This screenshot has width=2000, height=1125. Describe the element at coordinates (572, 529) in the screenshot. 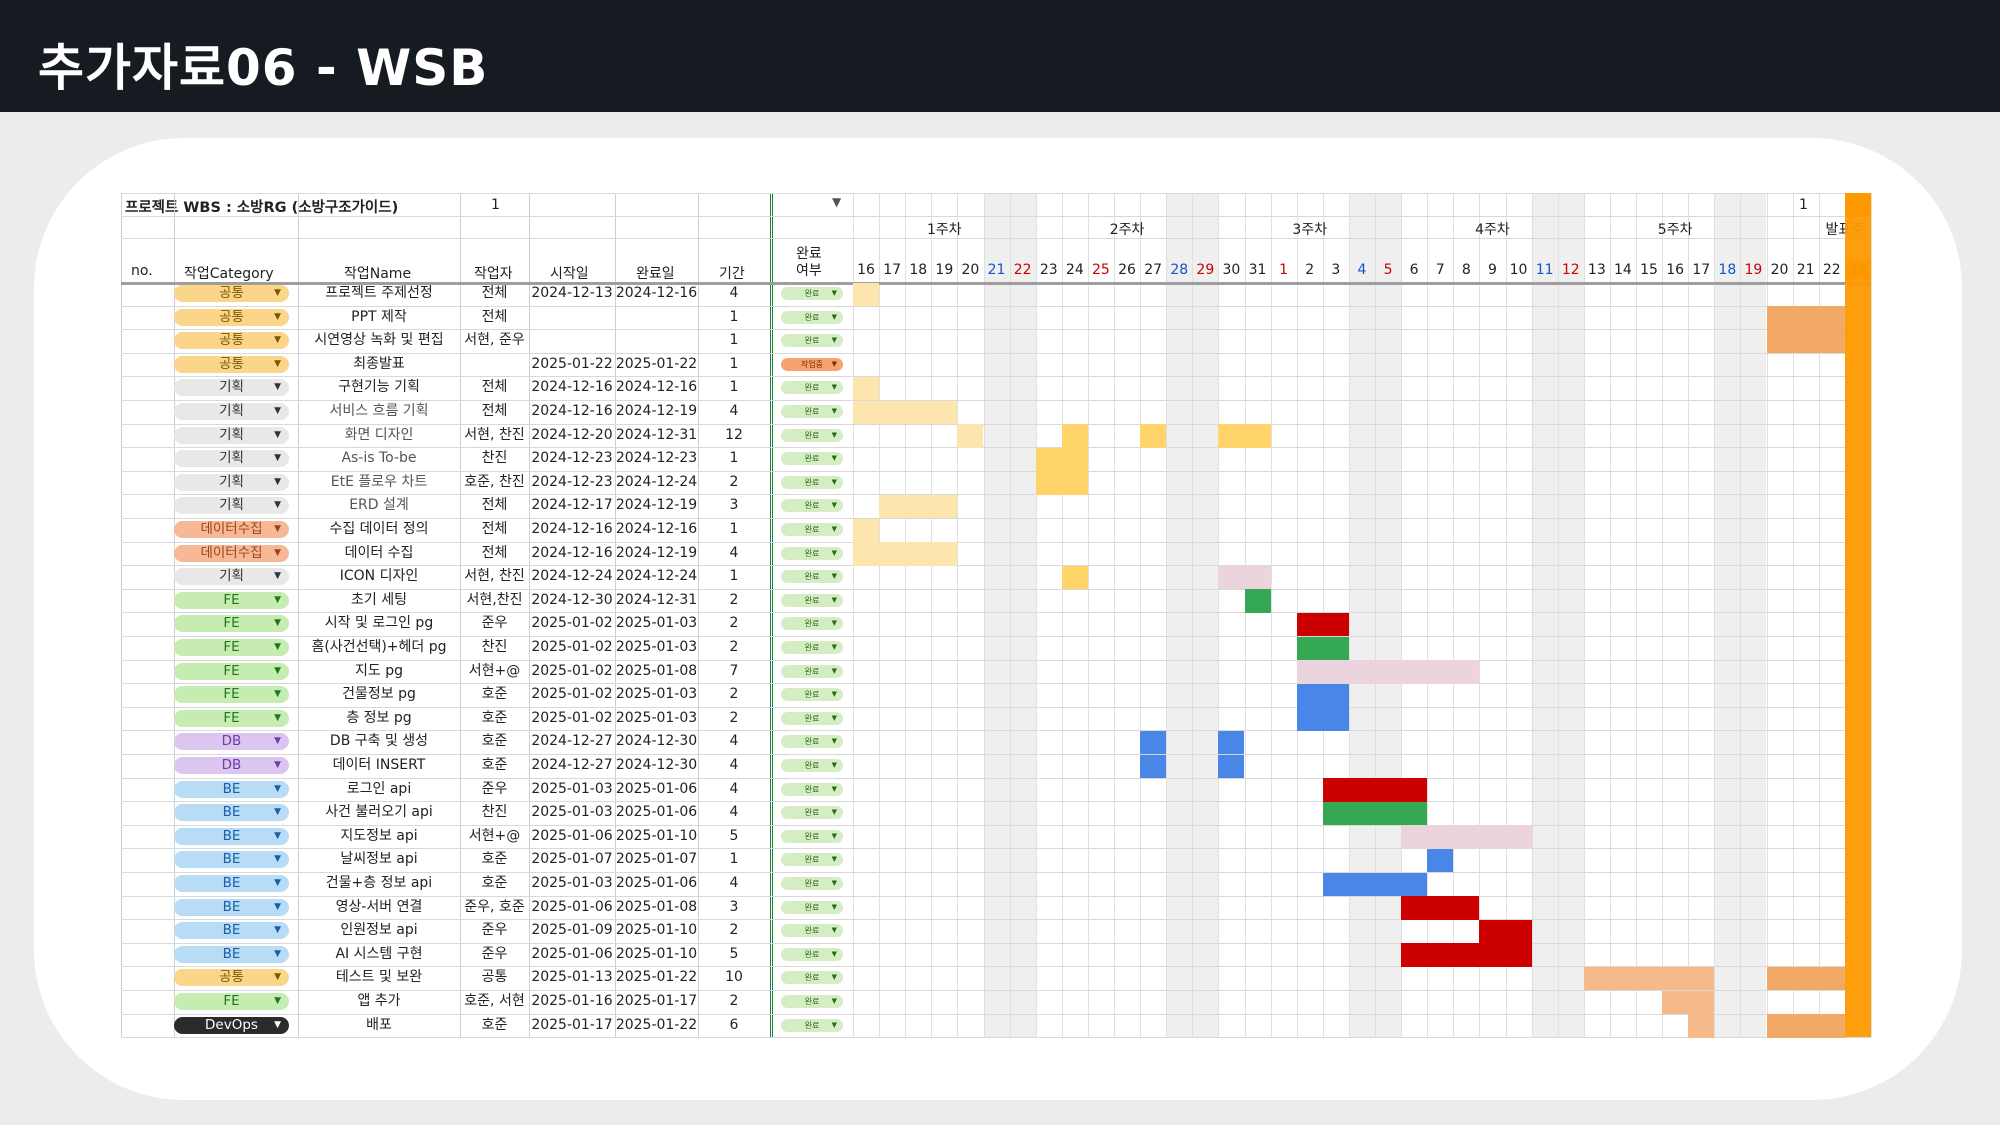

I see `task-start-date: 2024-12-16` at that location.